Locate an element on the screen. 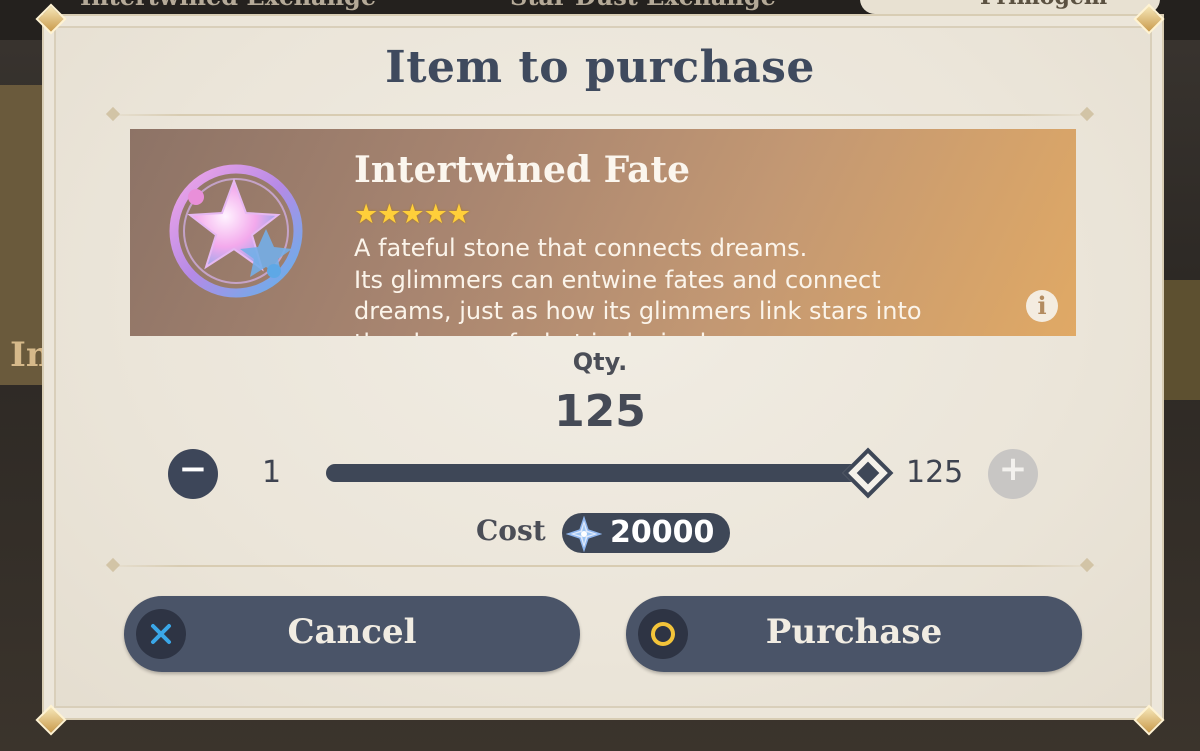 This screenshot has height=751, width=1200. cost-label: Cost is located at coordinates (511, 530).